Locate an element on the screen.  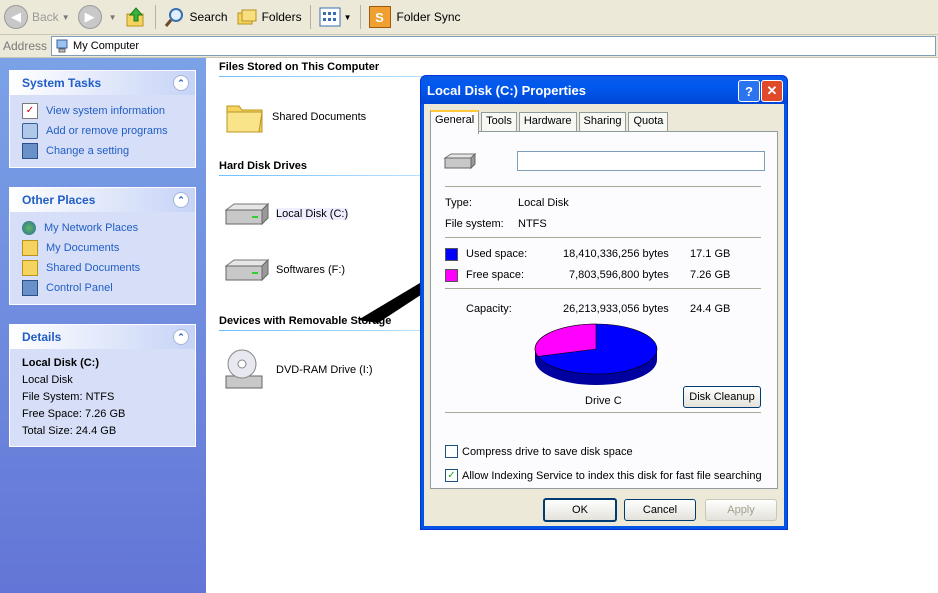
shared-documents-link: Shared Documents is located at coordinates (104, 268).